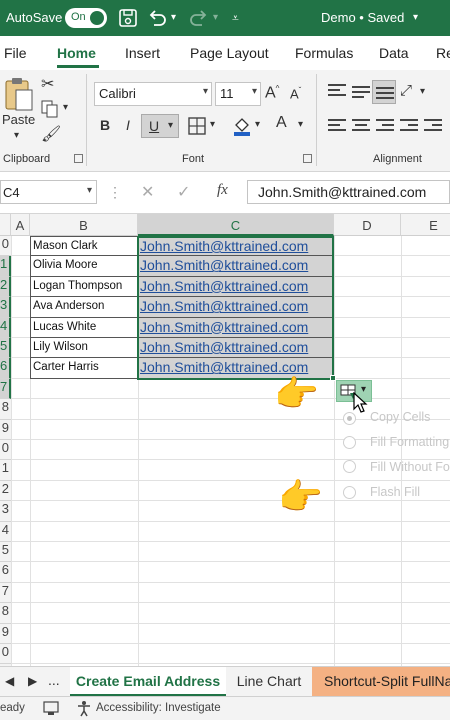  What do you see at coordinates (400, 417) in the screenshot?
I see `menu-item-copy-cells: Copy Cells` at bounding box center [400, 417].